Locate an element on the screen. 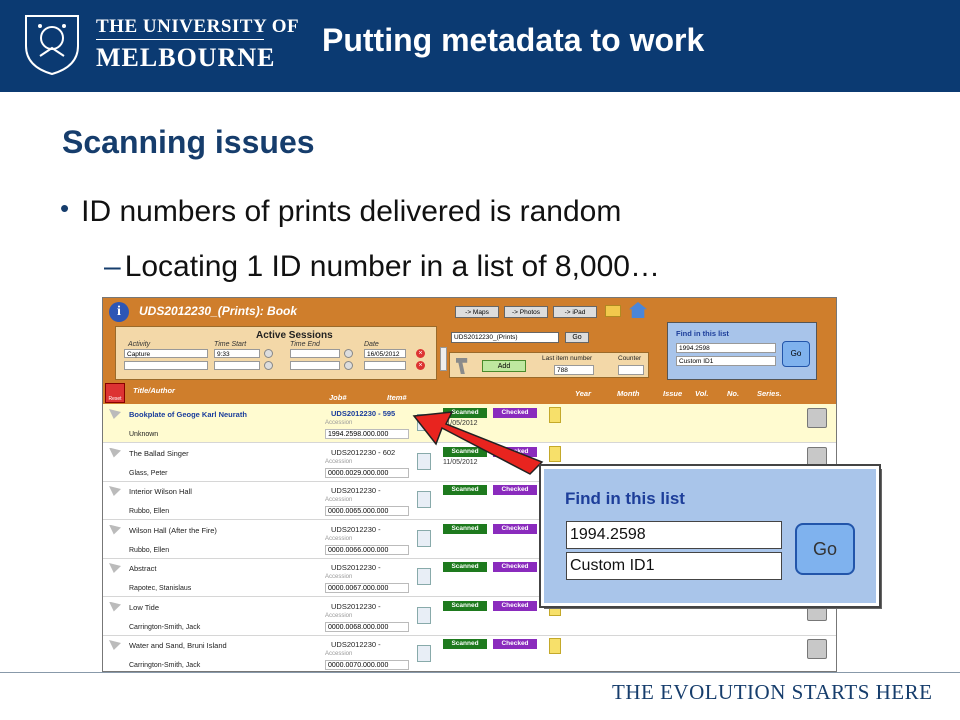 This screenshot has height=720, width=960. folder-icon is located at coordinates (613, 311).